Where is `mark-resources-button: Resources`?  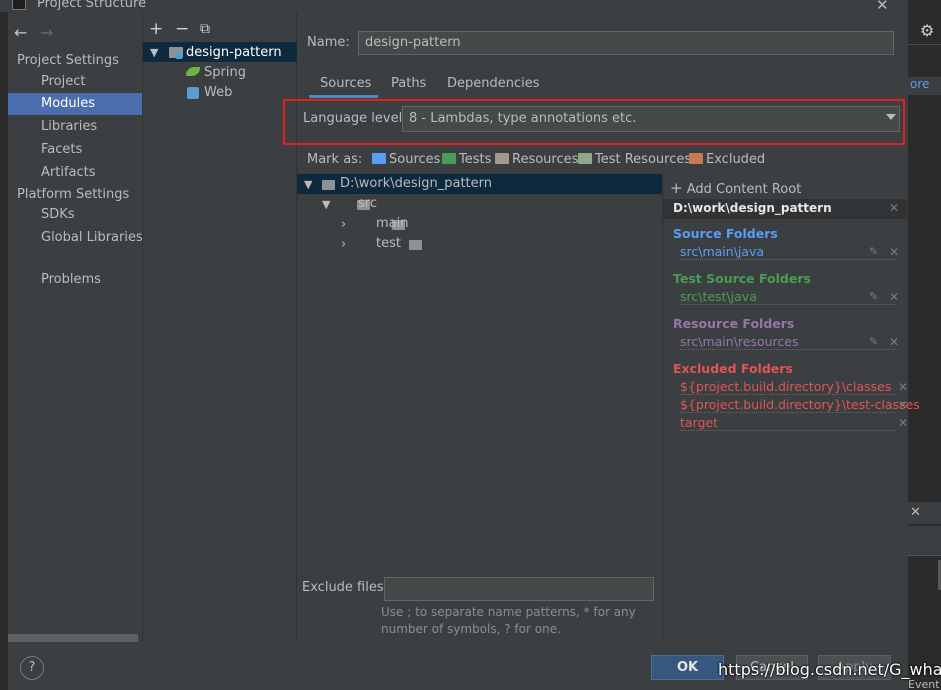 mark-resources-button: Resources is located at coordinates (536, 159).